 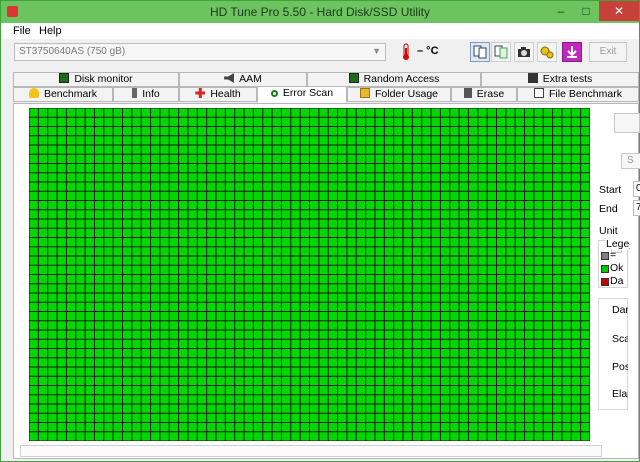 What do you see at coordinates (394, 79) in the screenshot?
I see `tab-random-access: Random Access` at bounding box center [394, 79].